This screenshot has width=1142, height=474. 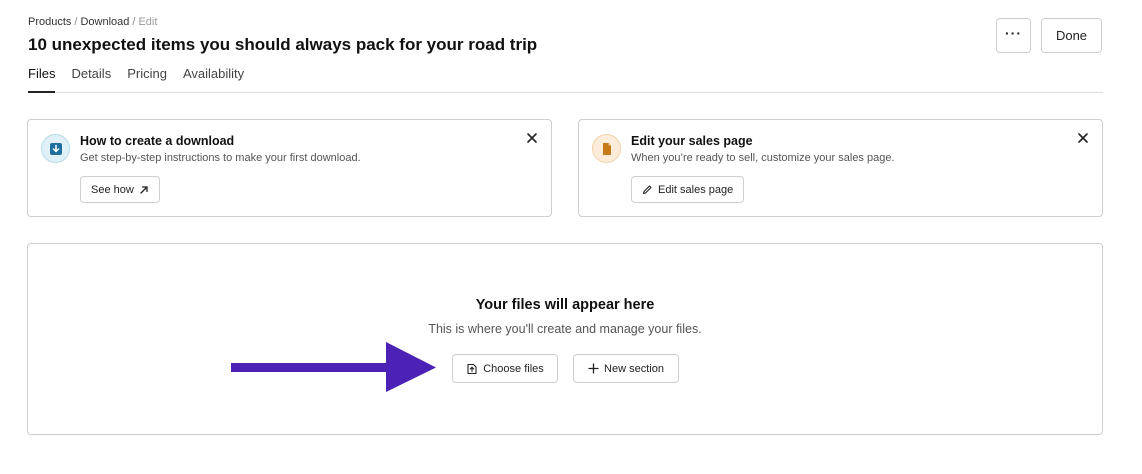 What do you see at coordinates (157, 141) in the screenshot?
I see `card-title: How to create a download` at bounding box center [157, 141].